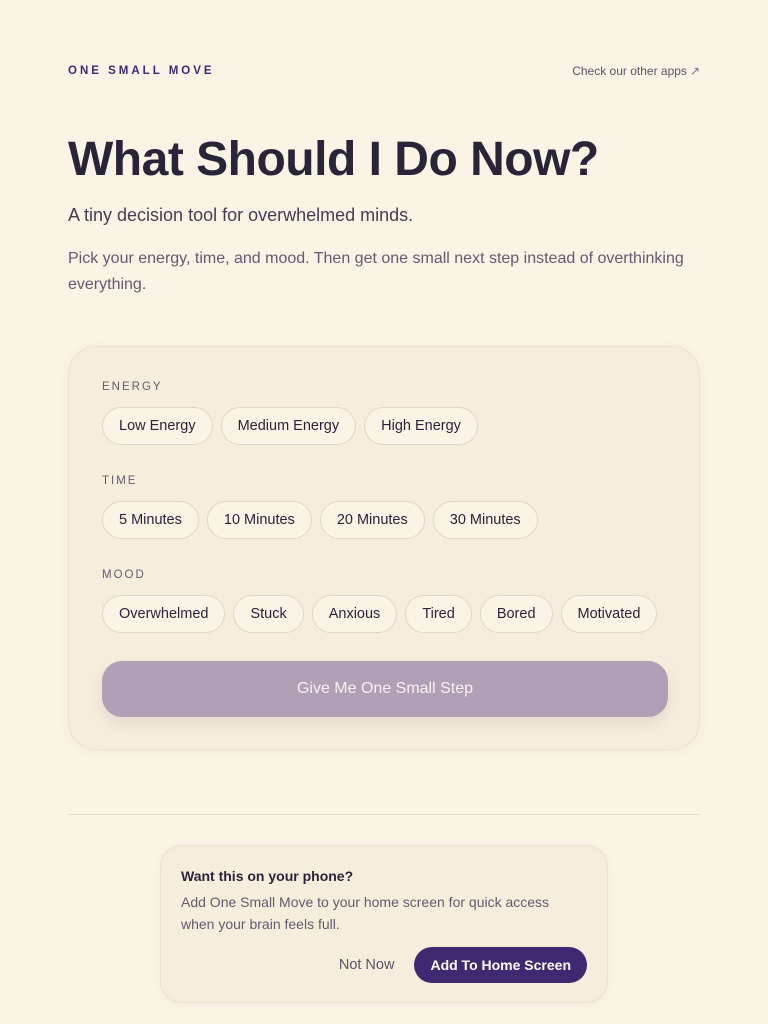  What do you see at coordinates (385, 689) in the screenshot?
I see `give-step-button: Give Me One Small Step` at bounding box center [385, 689].